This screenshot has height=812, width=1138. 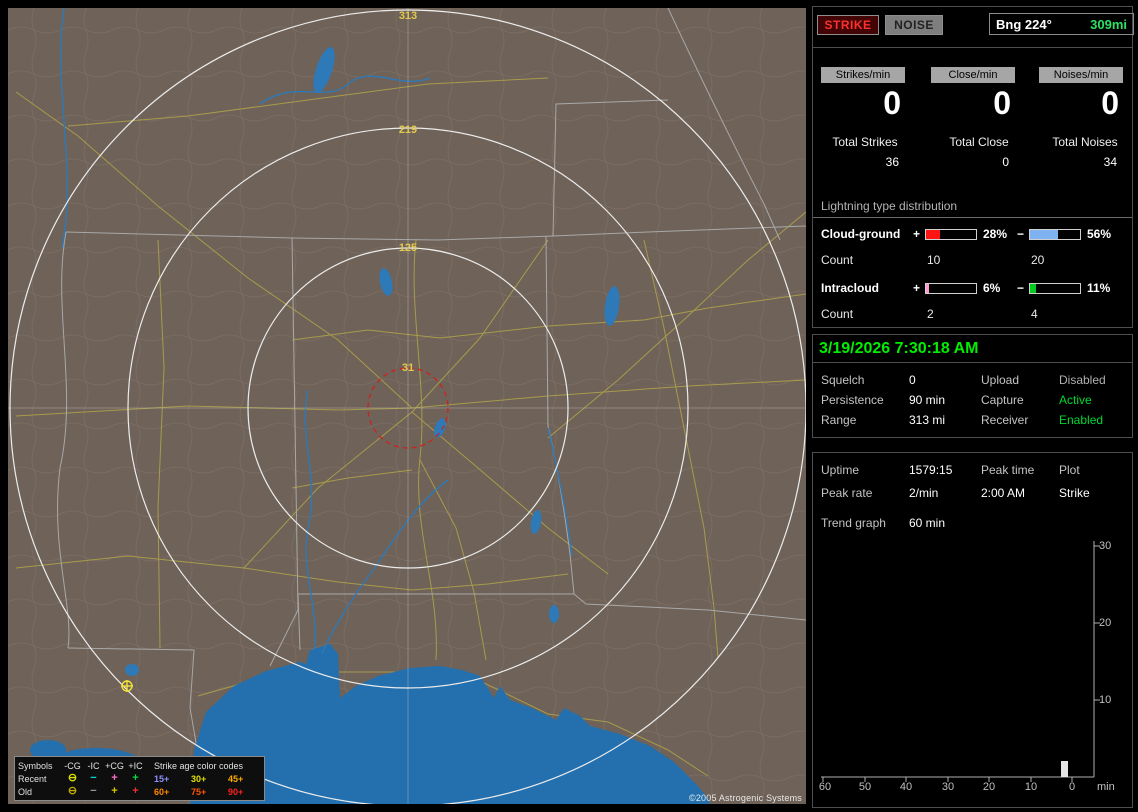 I want to click on ic-plus-gauge-fill, so click(x=927, y=288).